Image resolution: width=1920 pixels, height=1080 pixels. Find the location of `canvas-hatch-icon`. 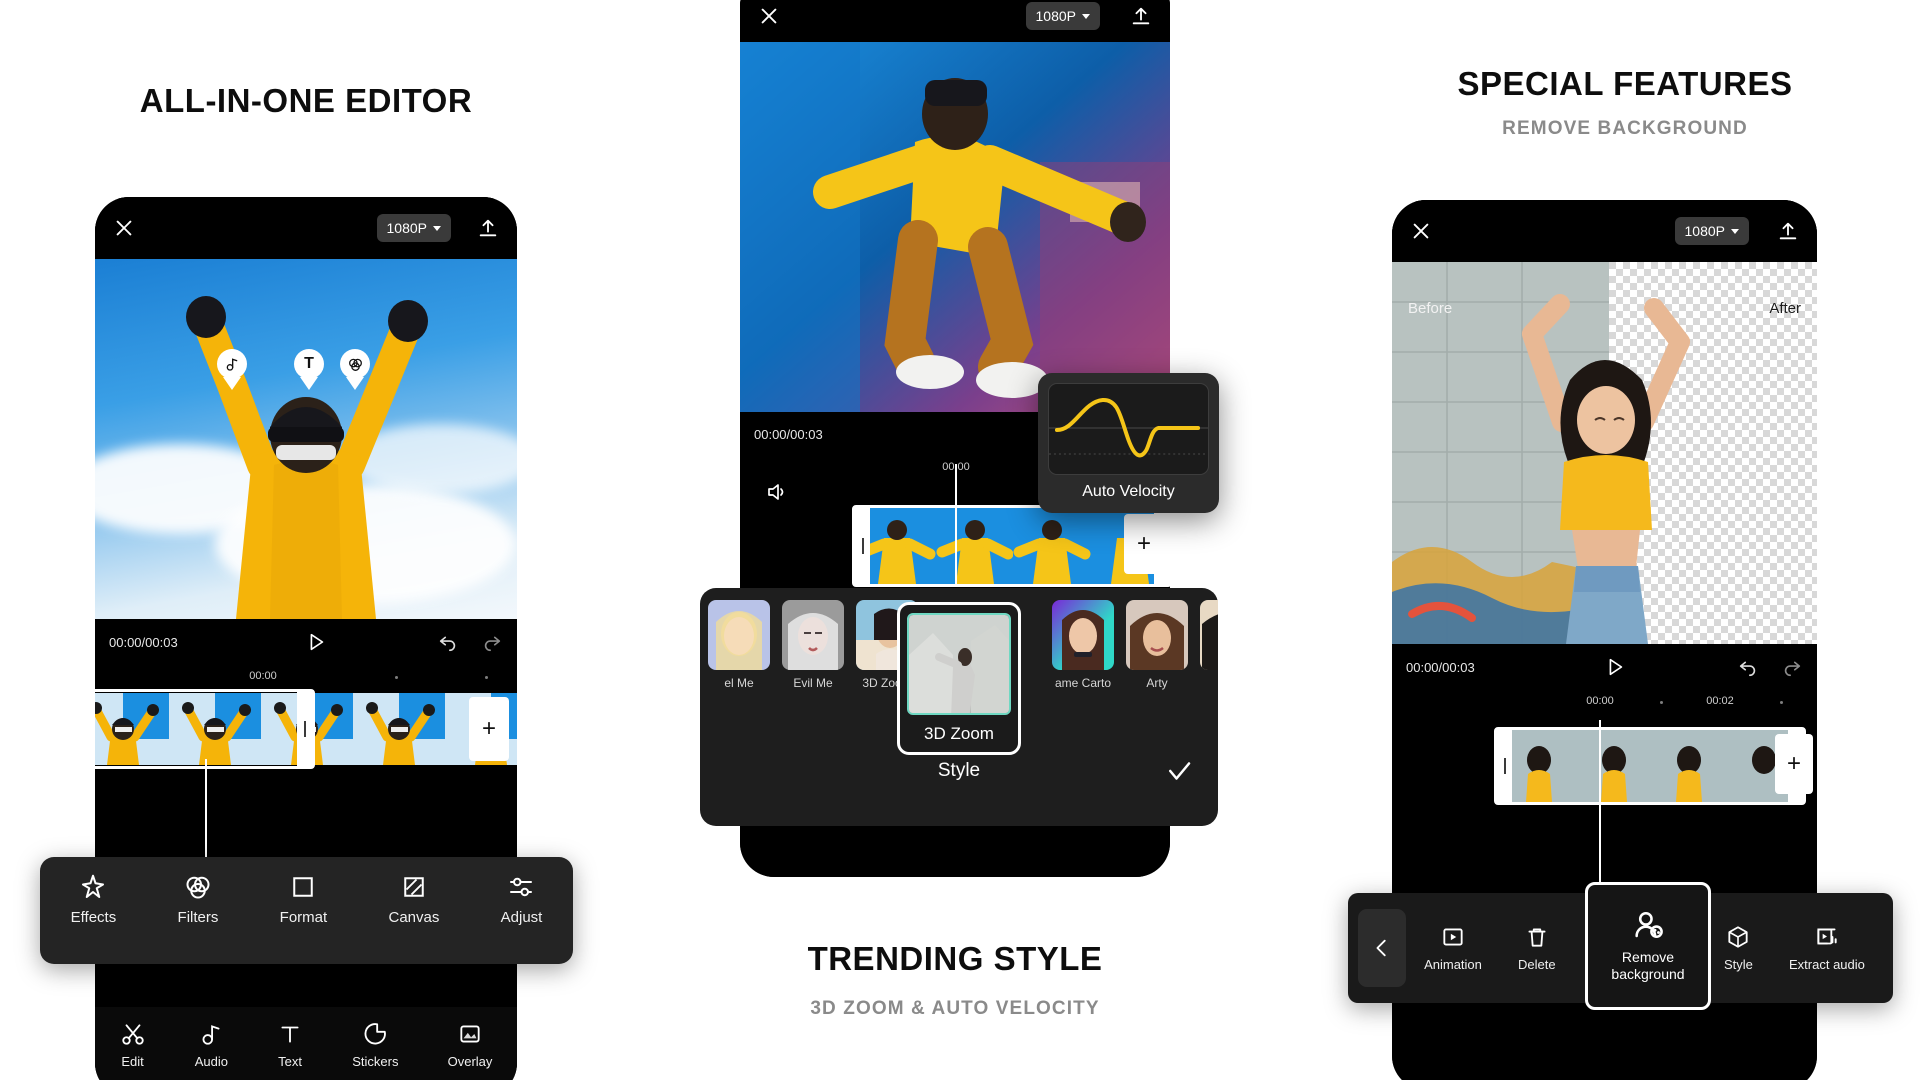

canvas-hatch-icon is located at coordinates (414, 887).